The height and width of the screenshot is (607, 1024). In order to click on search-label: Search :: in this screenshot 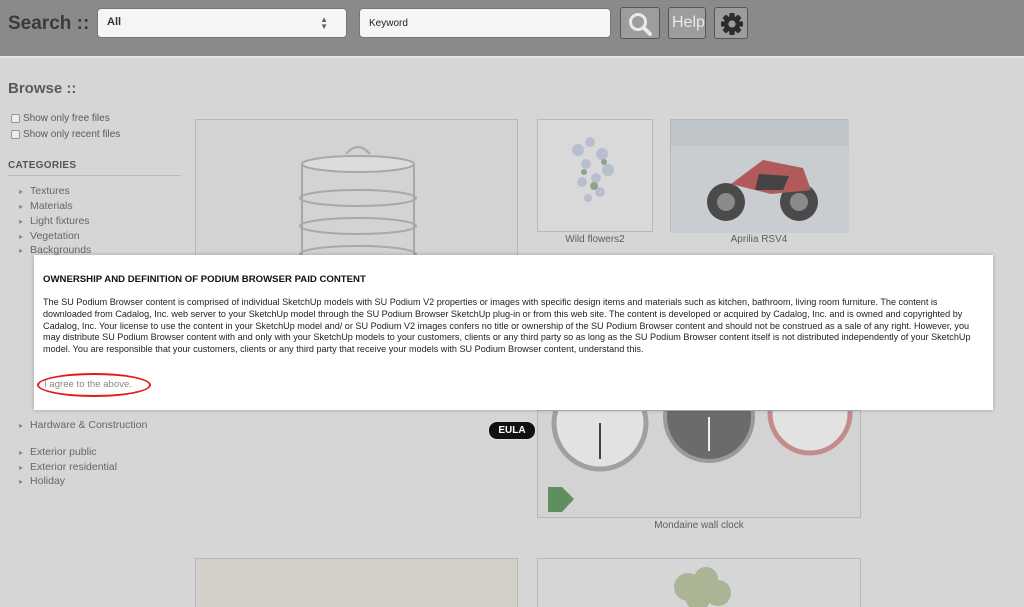, I will do `click(49, 23)`.